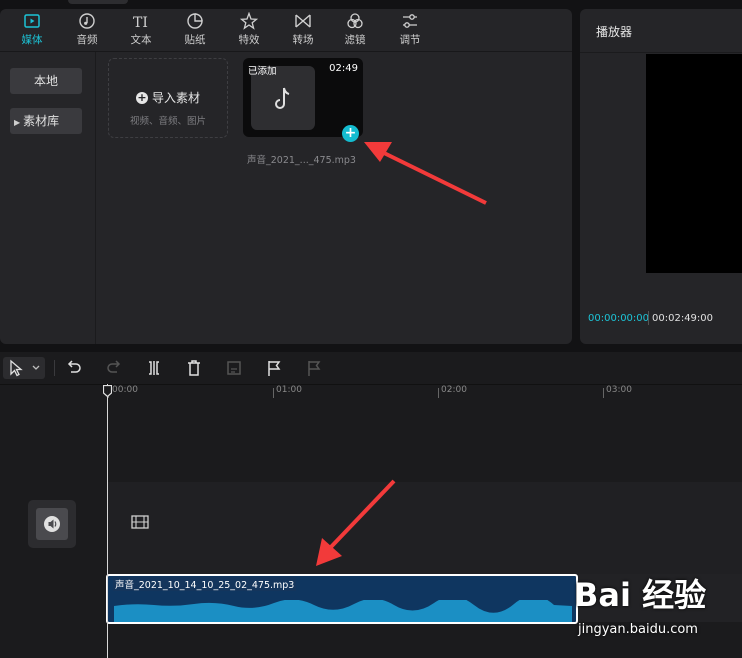 The width and height of the screenshot is (742, 658). Describe the element at coordinates (87, 40) in the screenshot. I see `tab-audio-label: 音频` at that location.